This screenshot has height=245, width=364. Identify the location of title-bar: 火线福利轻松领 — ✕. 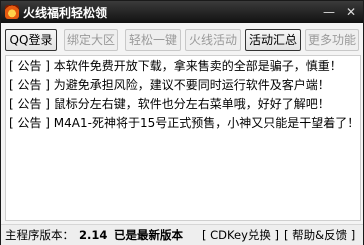
(182, 12).